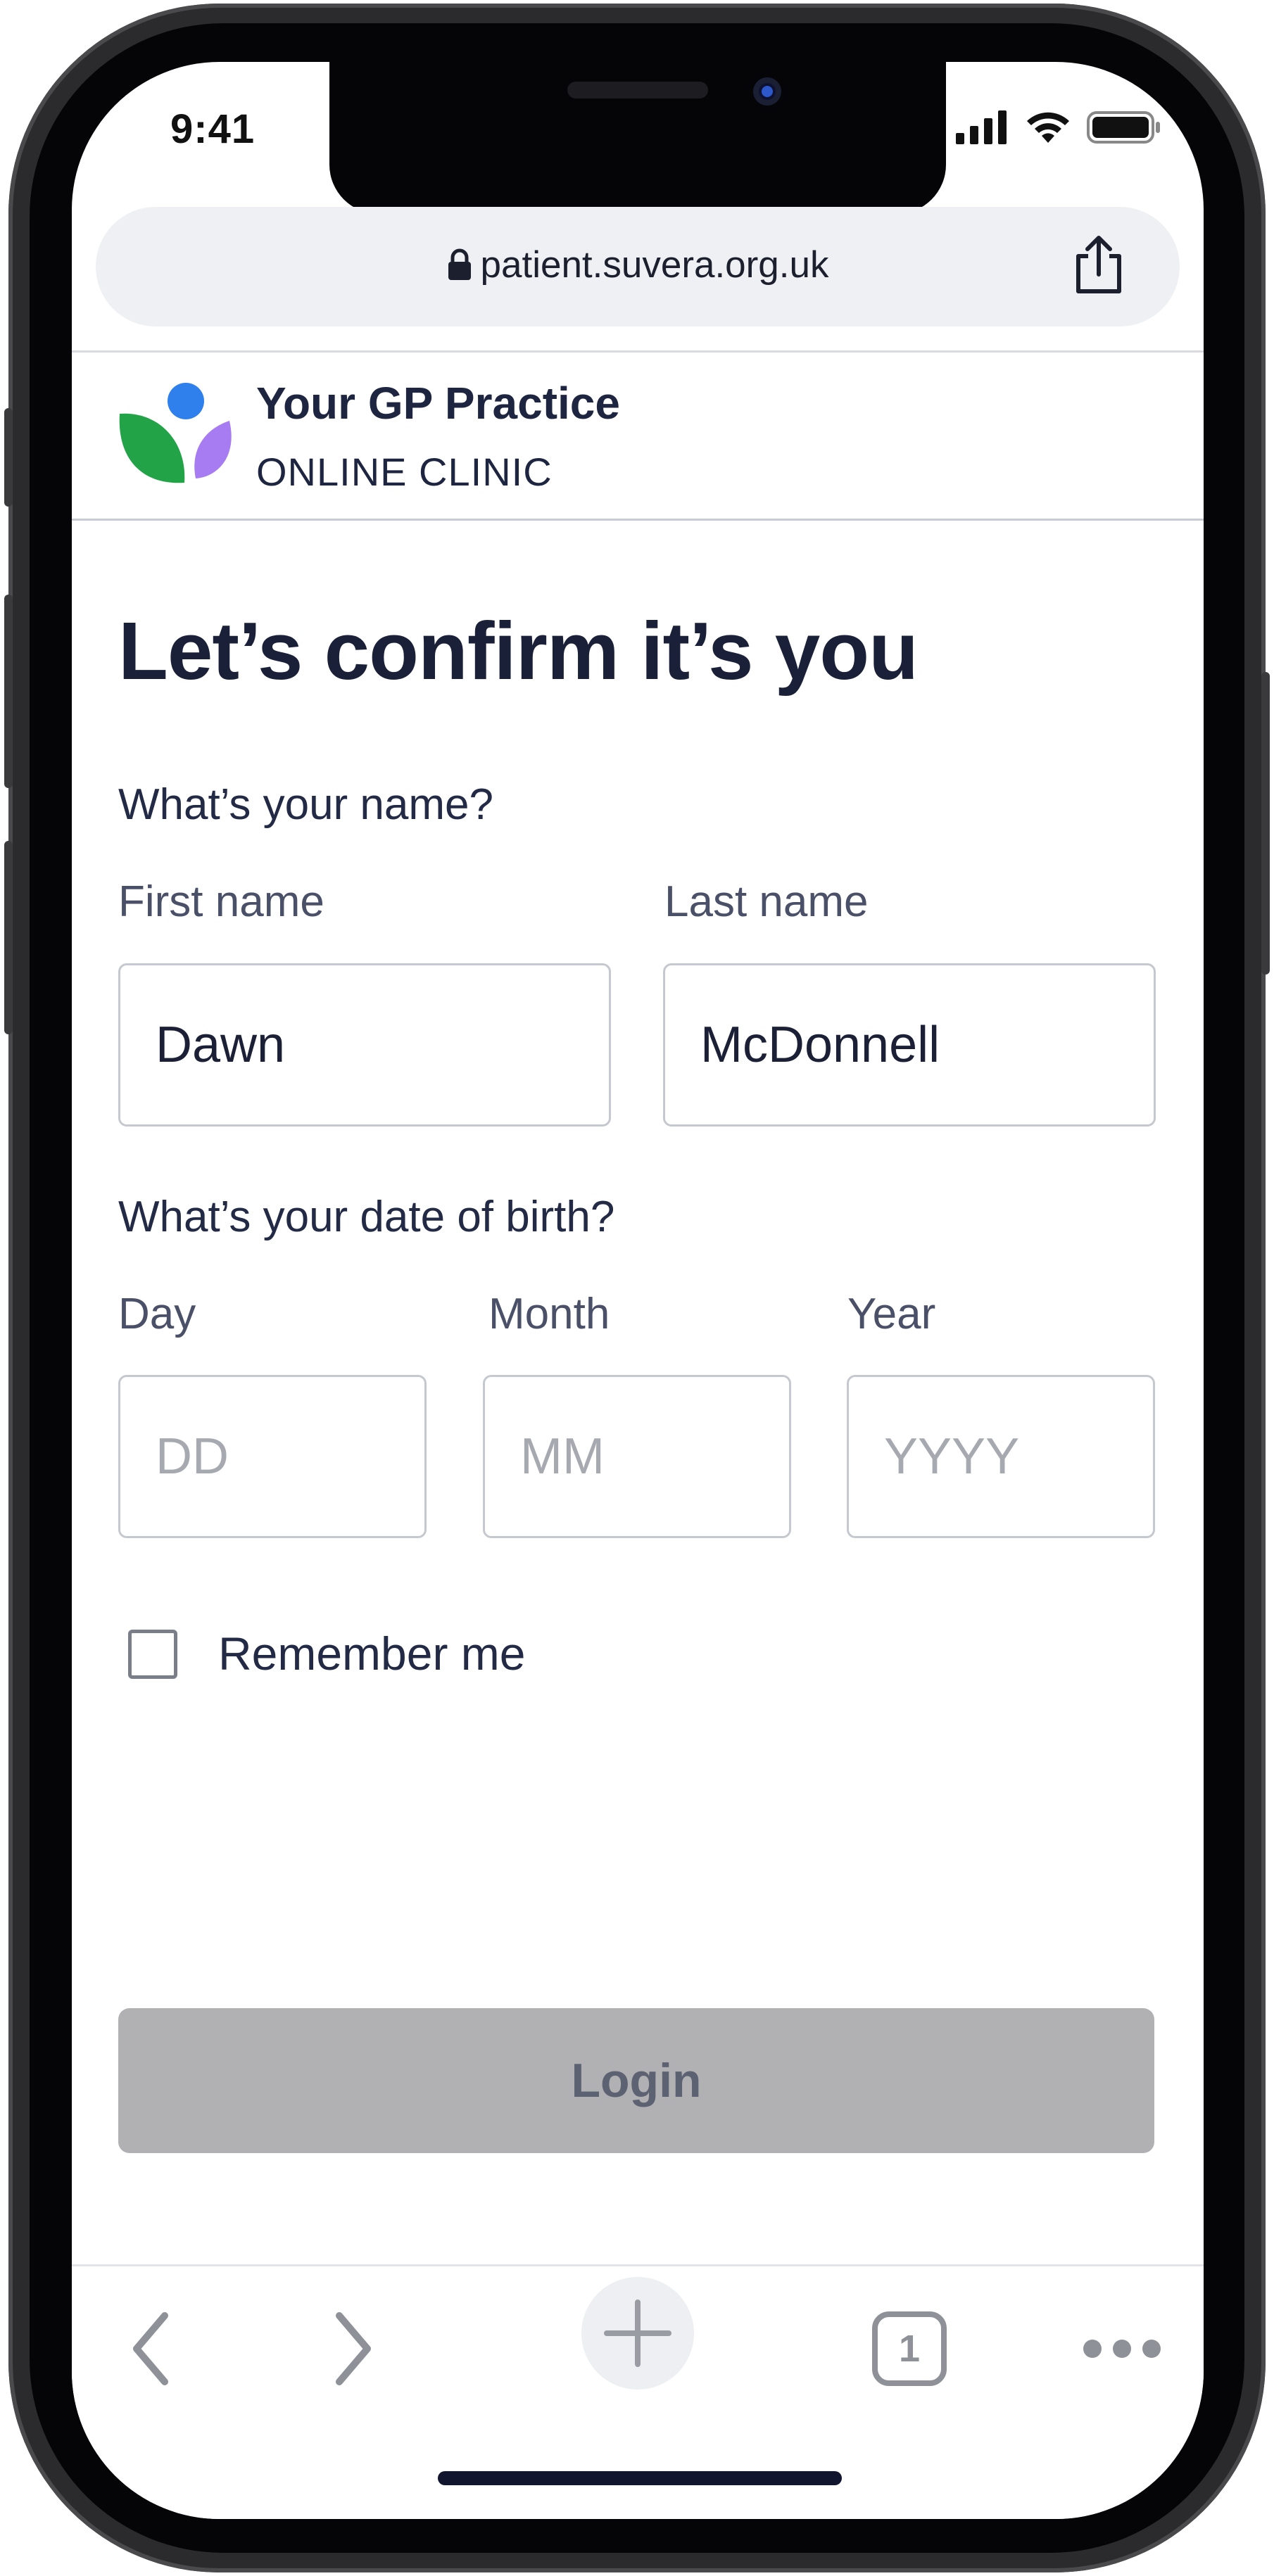 The image size is (1274, 2576). I want to click on login-button: Login, so click(636, 2080).